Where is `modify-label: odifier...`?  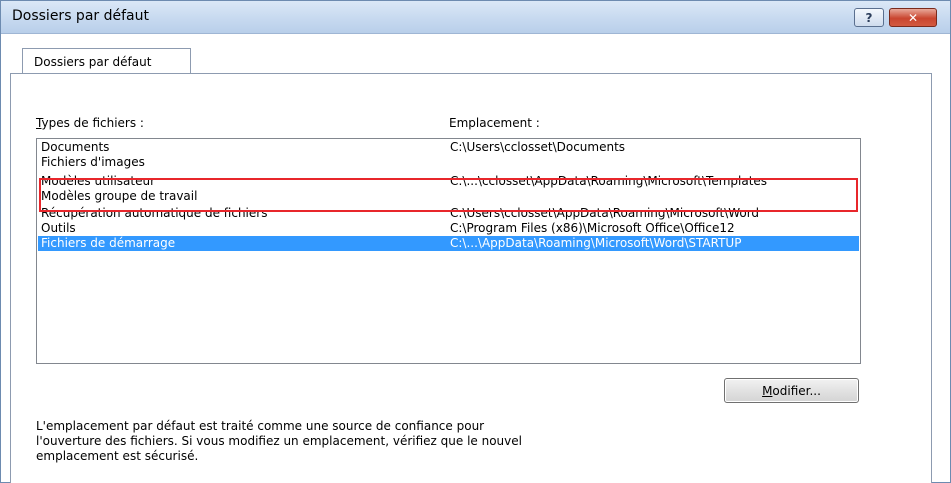 modify-label: odifier... is located at coordinates (796, 390).